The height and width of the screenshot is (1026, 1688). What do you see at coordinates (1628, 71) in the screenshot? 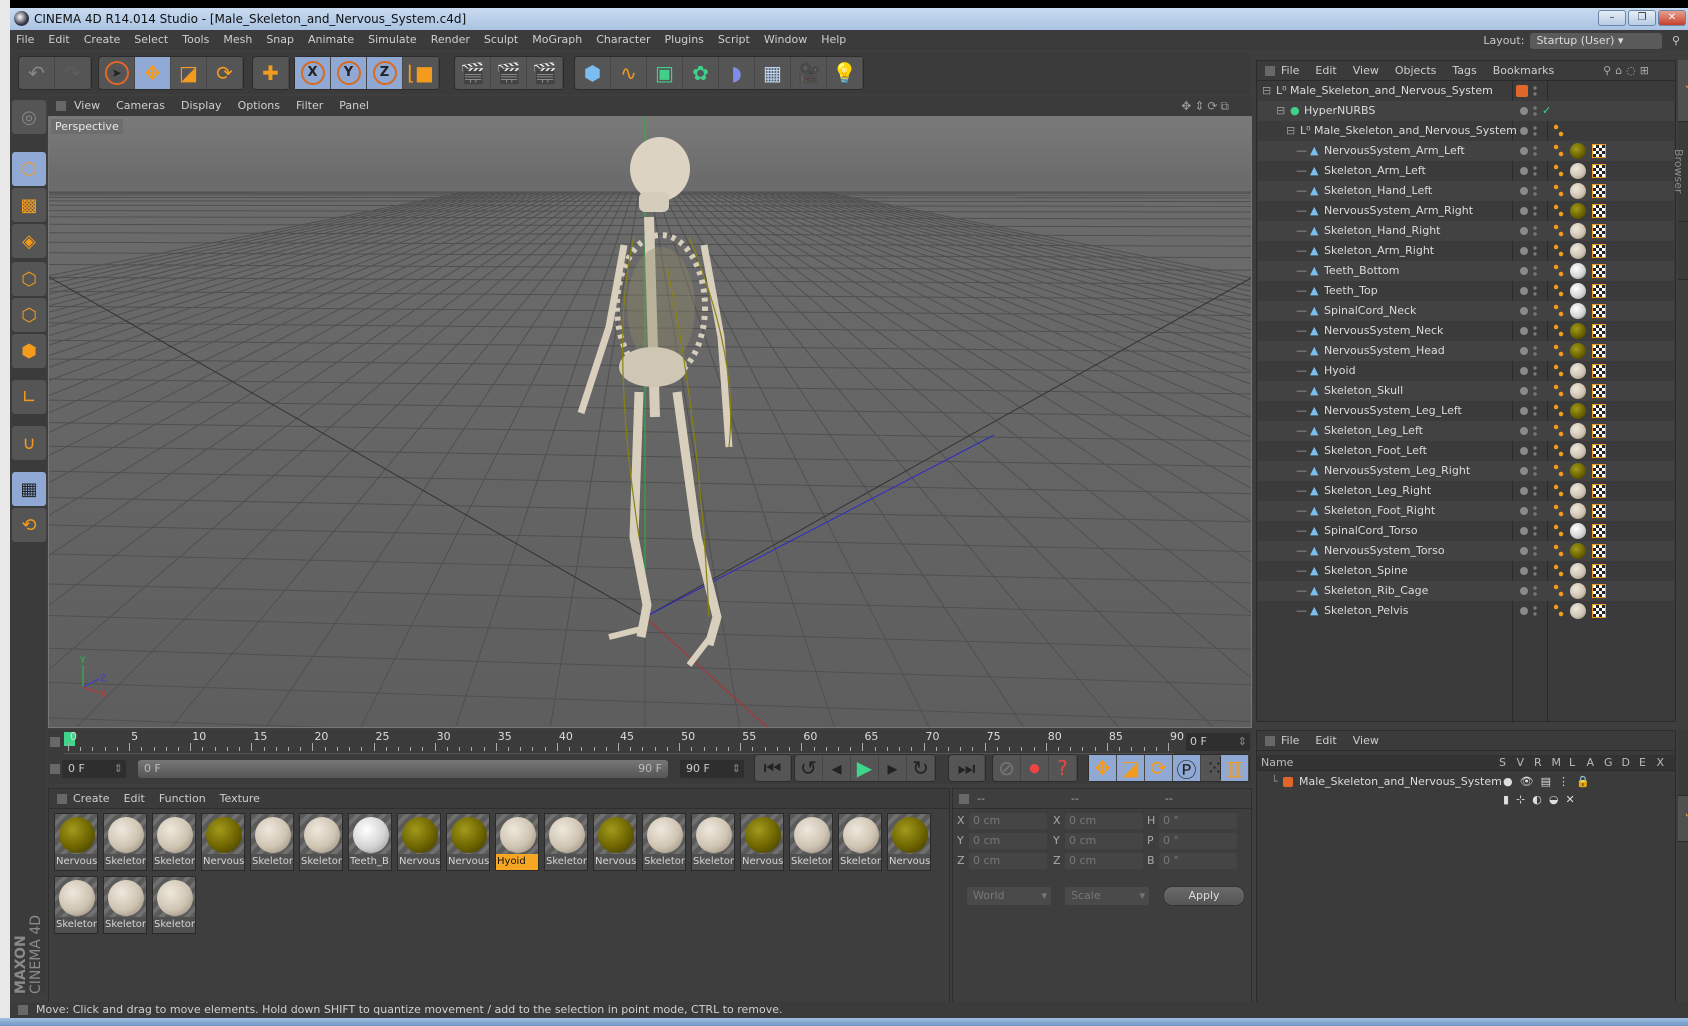
I see `object-toolbar-icons: ⚲⌂◌⊞` at bounding box center [1628, 71].